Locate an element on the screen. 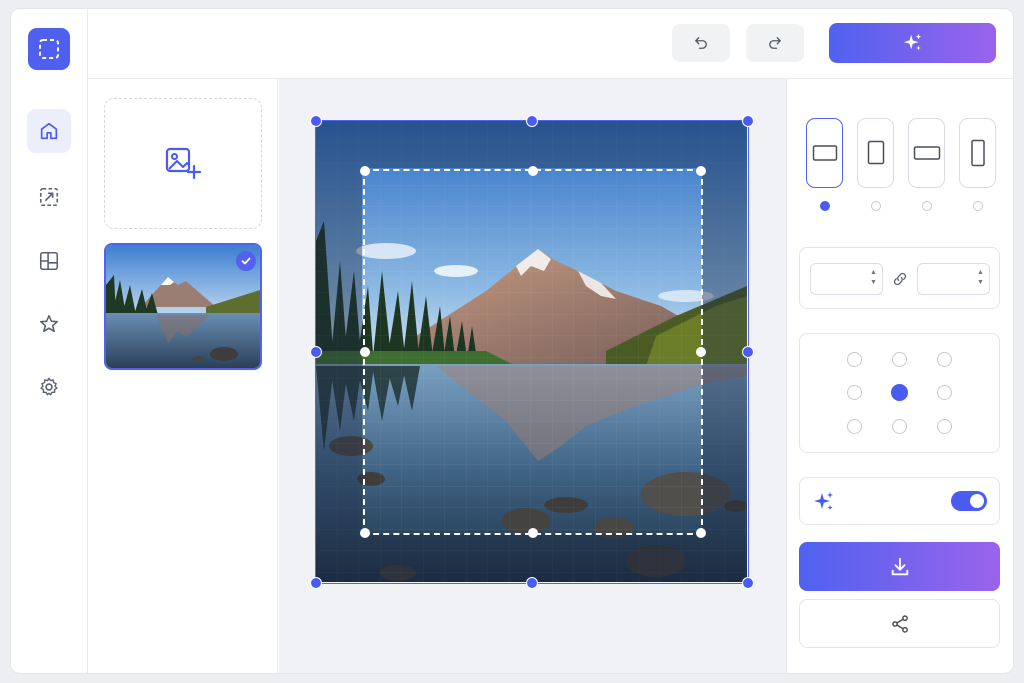 The width and height of the screenshot is (1024, 683). tall-ratio-icon is located at coordinates (977, 153).